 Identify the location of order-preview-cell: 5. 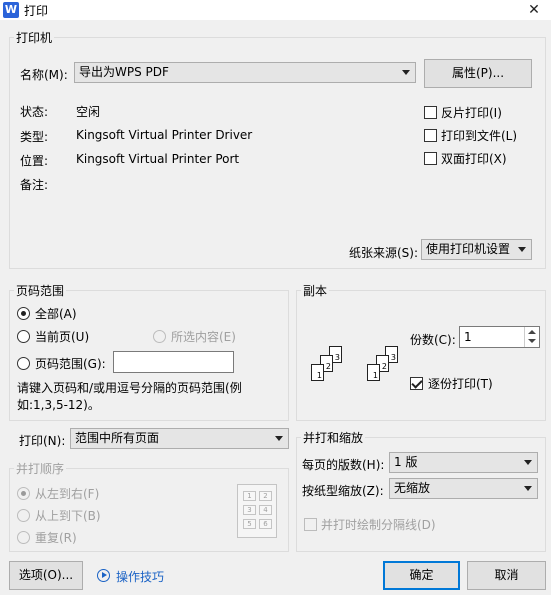
(249, 524).